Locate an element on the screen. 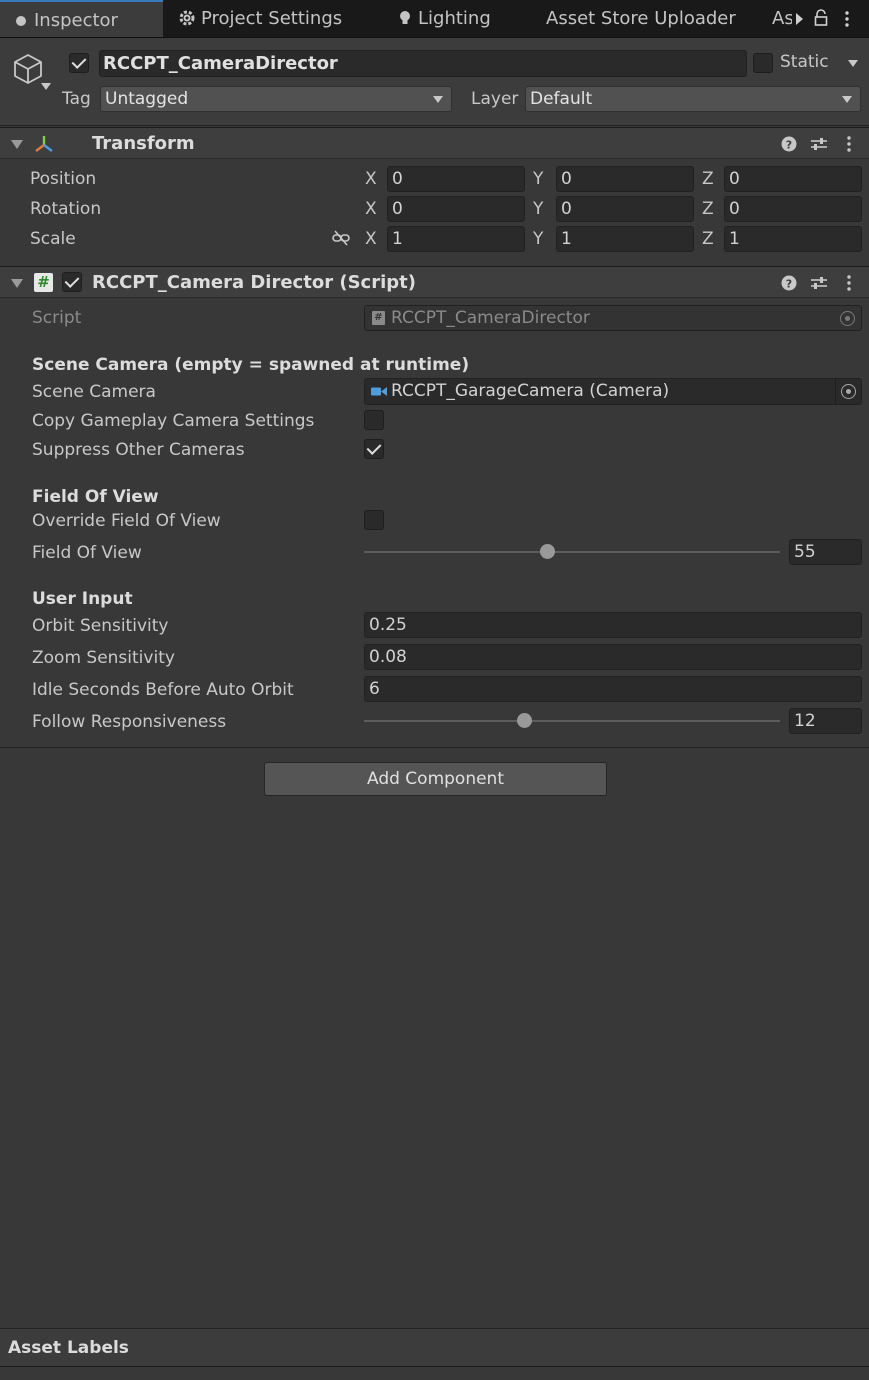 This screenshot has width=869, height=1380. asset-labels-bar: Asset Labels is located at coordinates (434, 1347).